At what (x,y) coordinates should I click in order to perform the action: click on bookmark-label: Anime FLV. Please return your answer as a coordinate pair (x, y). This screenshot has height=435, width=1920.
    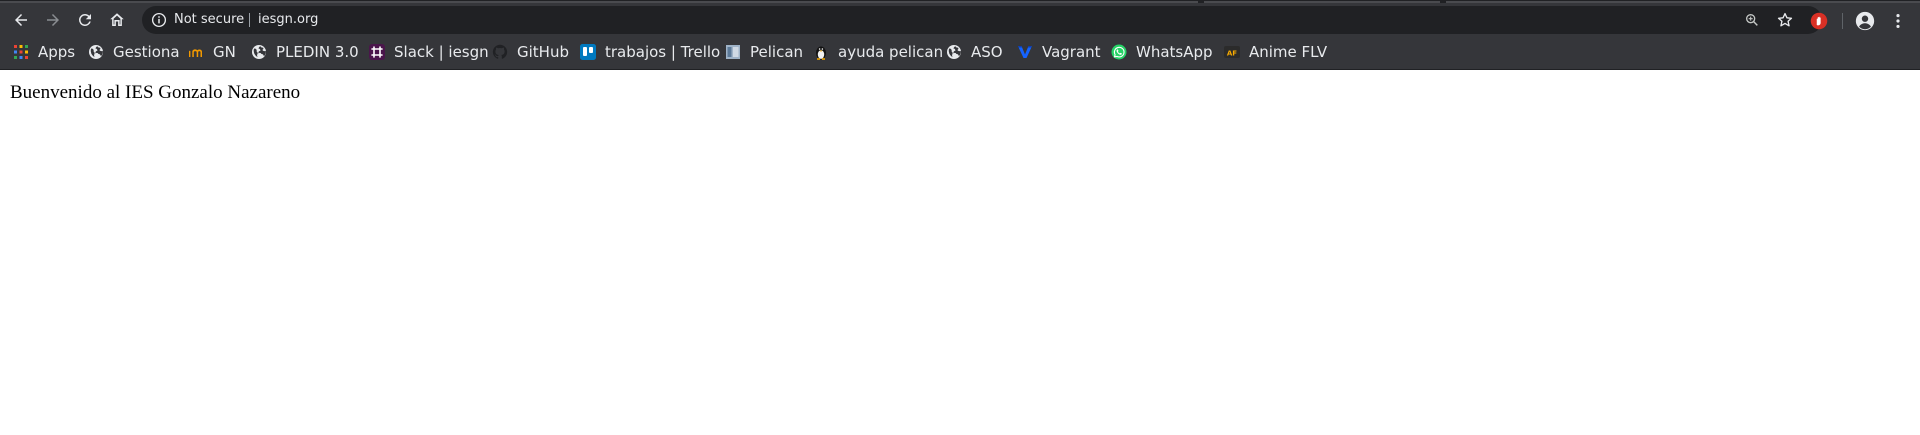
    Looking at the image, I should click on (1288, 52).